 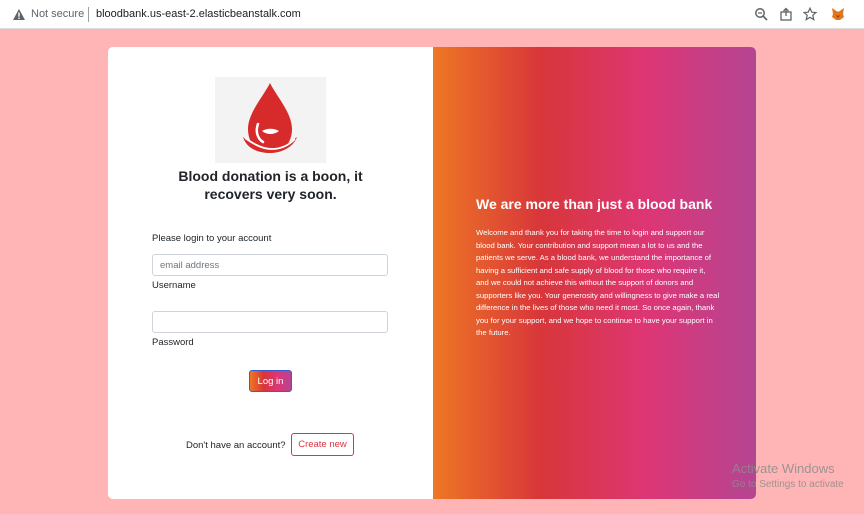 What do you see at coordinates (198, 14) in the screenshot?
I see `url-text: bloodbank.us-east-2.elasticbeanstalk.com` at bounding box center [198, 14].